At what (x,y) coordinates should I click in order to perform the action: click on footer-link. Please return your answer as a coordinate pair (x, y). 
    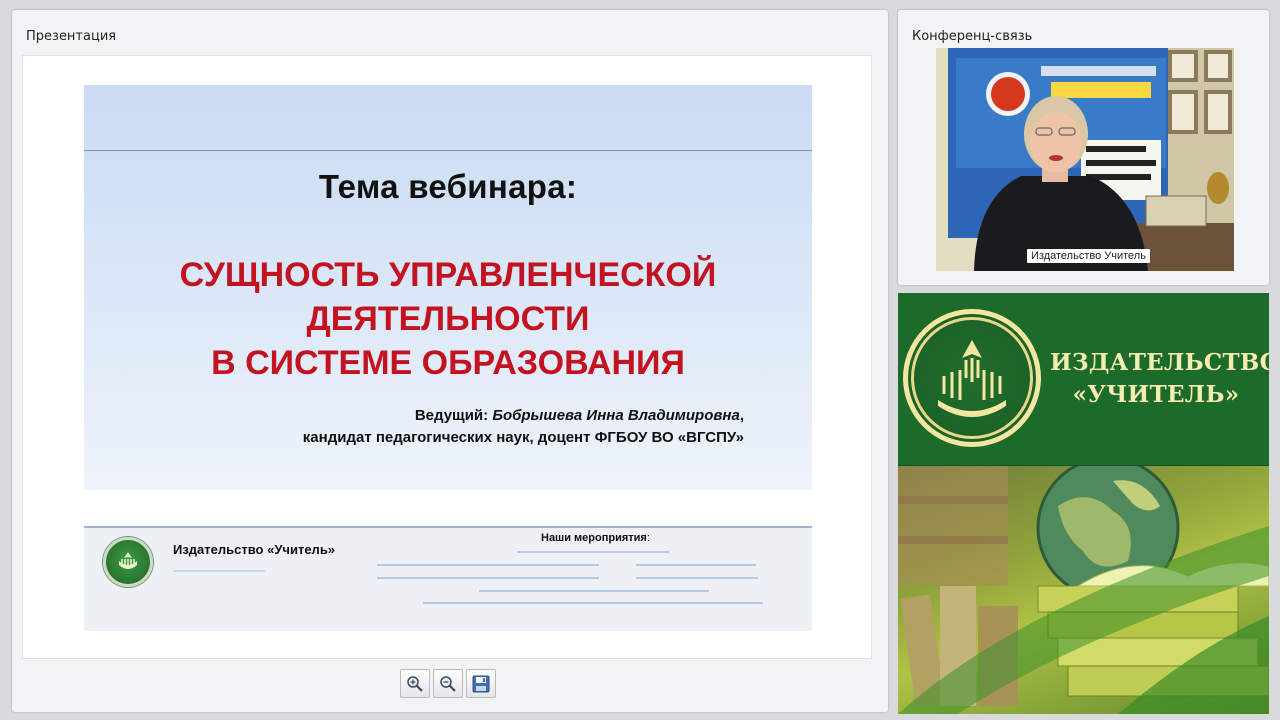
    Looking at the image, I should click on (219, 571).